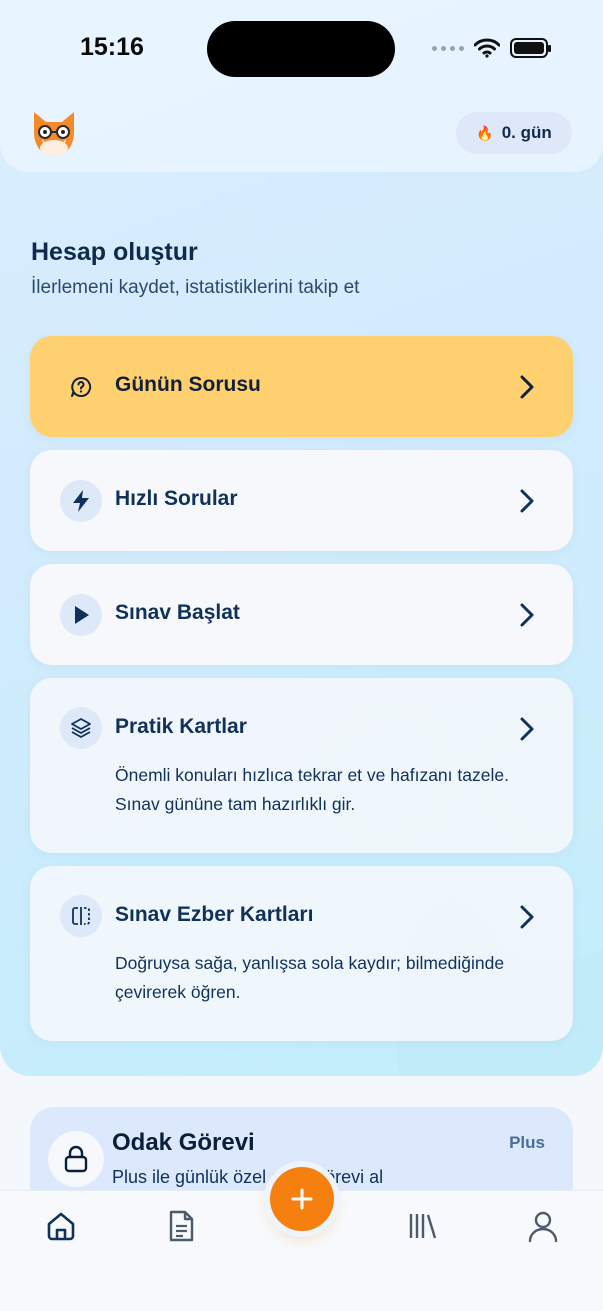  What do you see at coordinates (76, 1159) in the screenshot?
I see `lock-icon` at bounding box center [76, 1159].